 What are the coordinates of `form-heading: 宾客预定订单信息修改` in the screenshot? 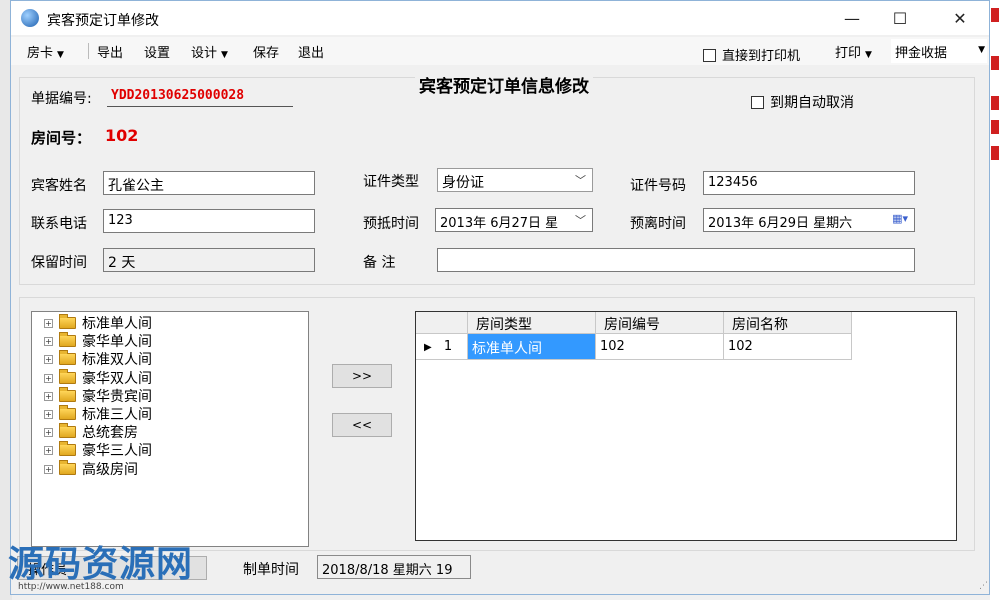 It's located at (504, 84).